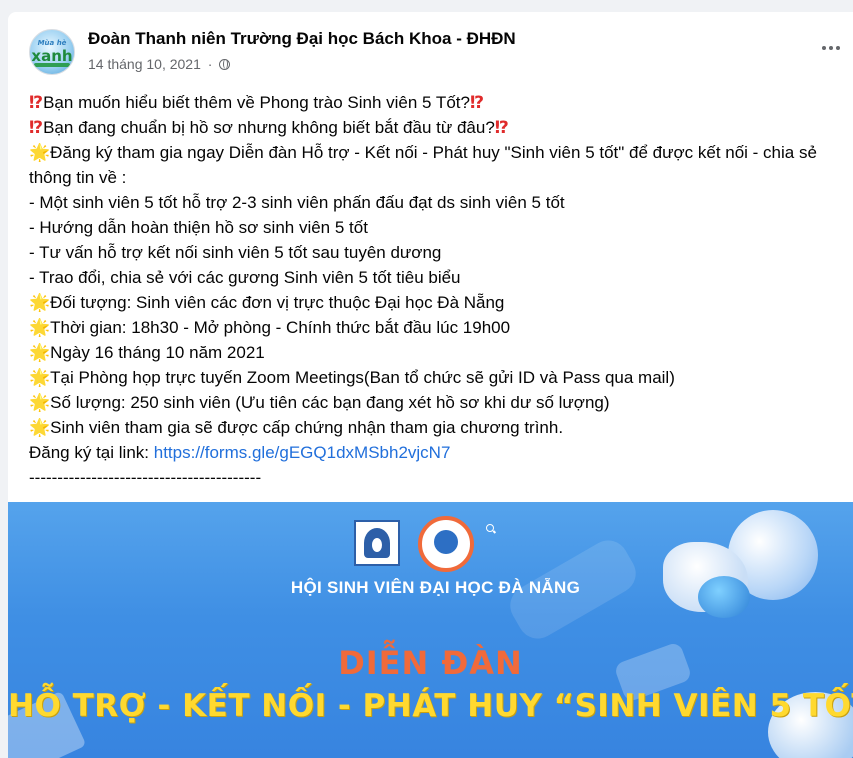 Image resolution: width=853 pixels, height=758 pixels. What do you see at coordinates (377, 543) in the screenshot?
I see `university-logo-icon` at bounding box center [377, 543].